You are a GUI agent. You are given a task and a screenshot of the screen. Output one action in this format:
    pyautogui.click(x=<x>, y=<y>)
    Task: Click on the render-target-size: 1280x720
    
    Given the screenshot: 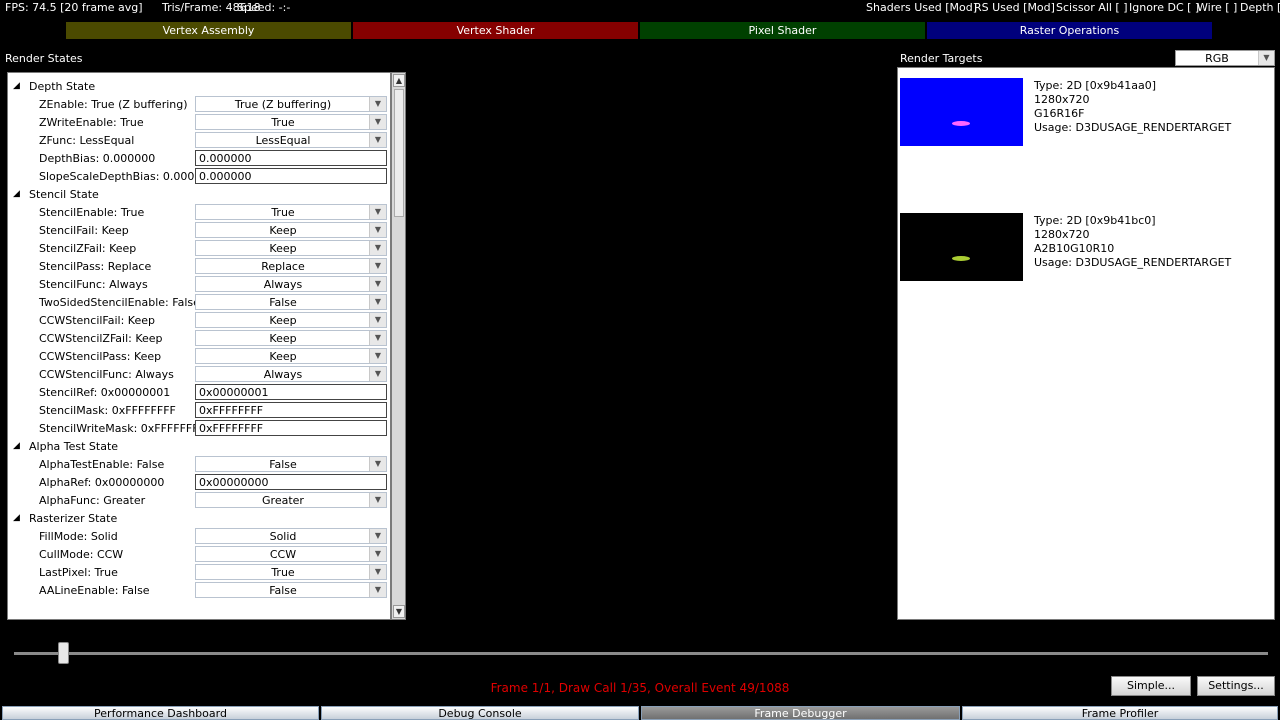 What is the action you would take?
    pyautogui.click(x=1062, y=234)
    